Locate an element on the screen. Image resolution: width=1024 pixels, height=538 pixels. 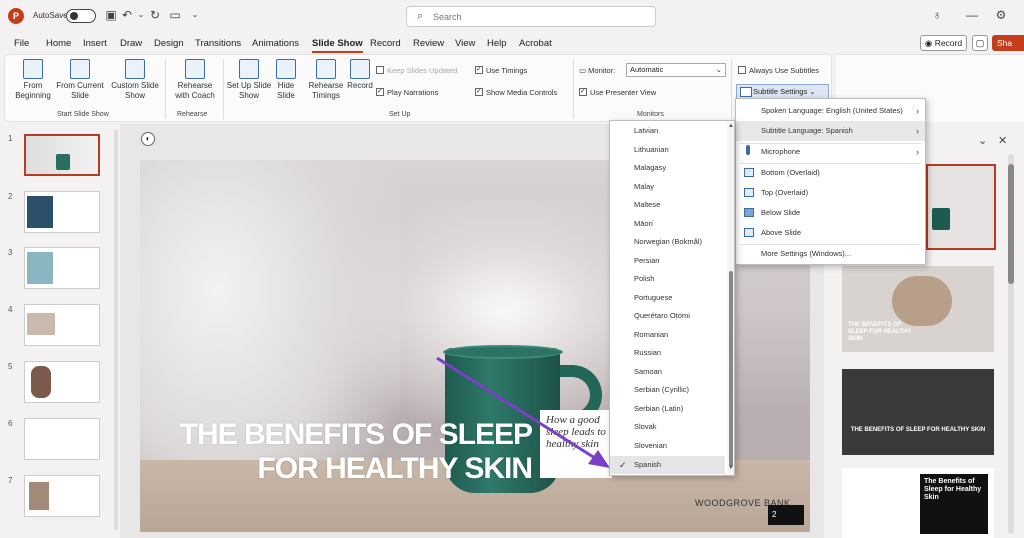
language-option: Latvian is located at coordinates (667, 131).